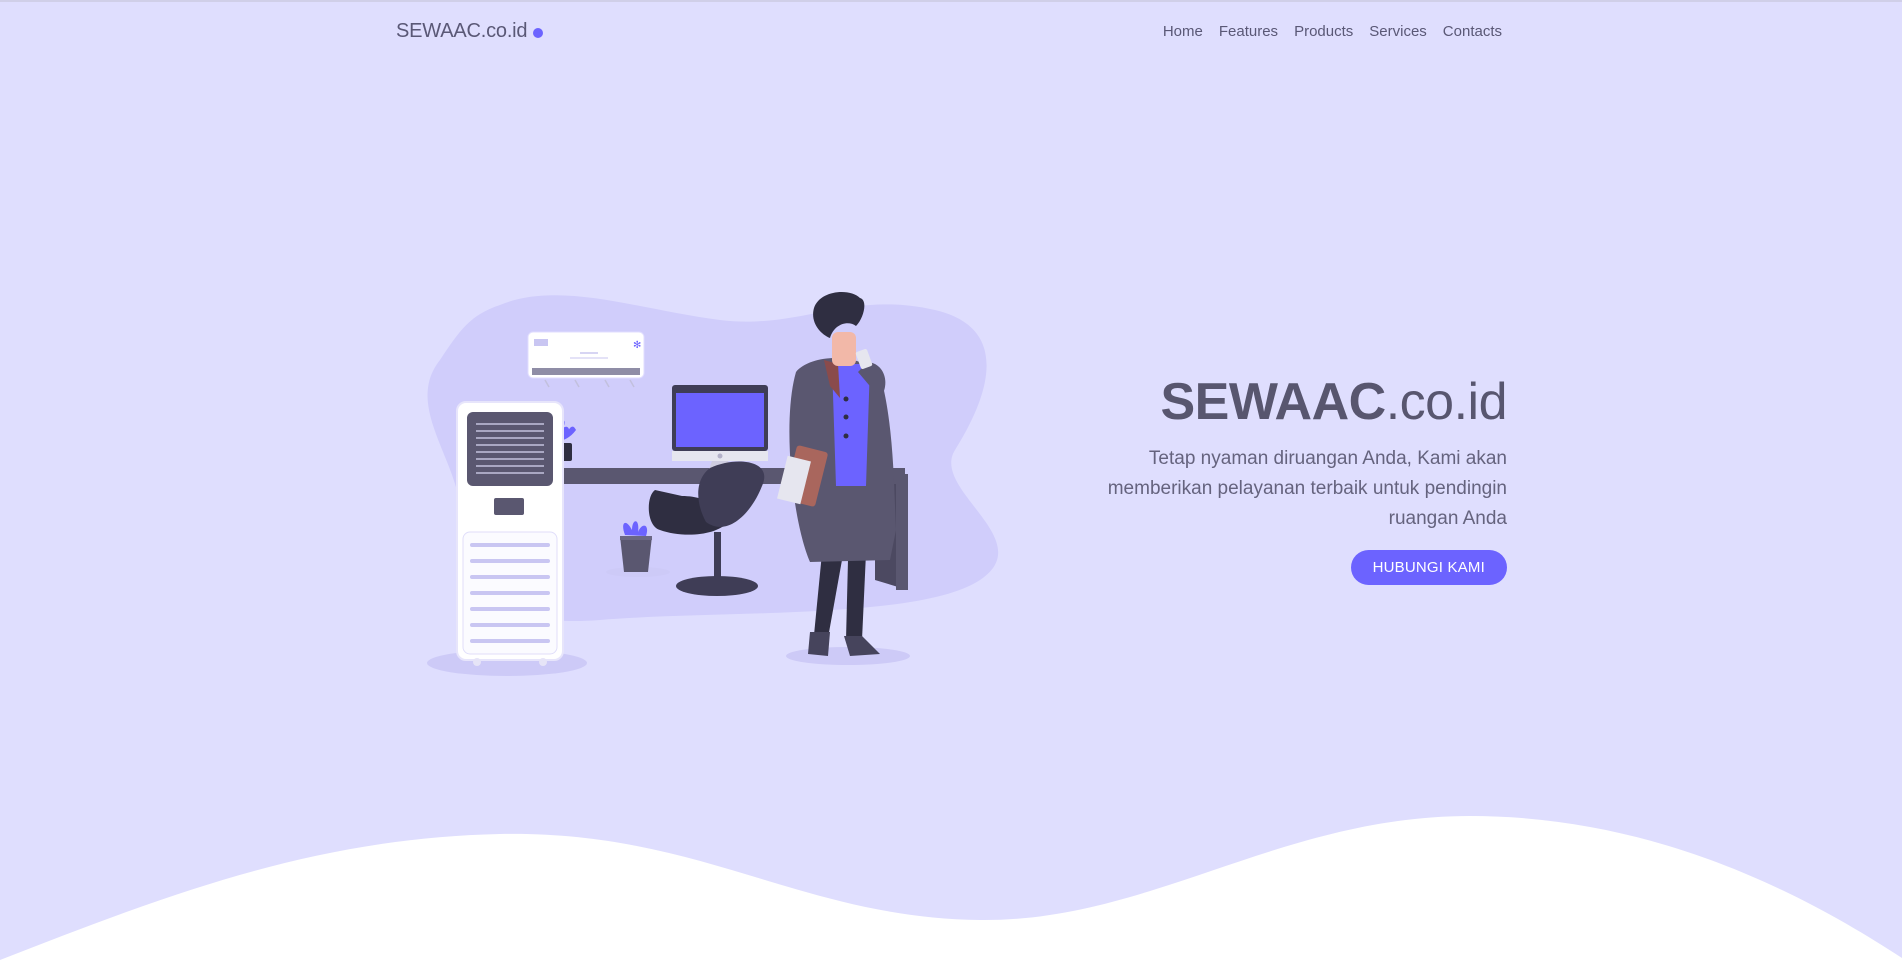 This screenshot has height=968, width=1902. What do you see at coordinates (848, 656) in the screenshot?
I see `person-shadow` at bounding box center [848, 656].